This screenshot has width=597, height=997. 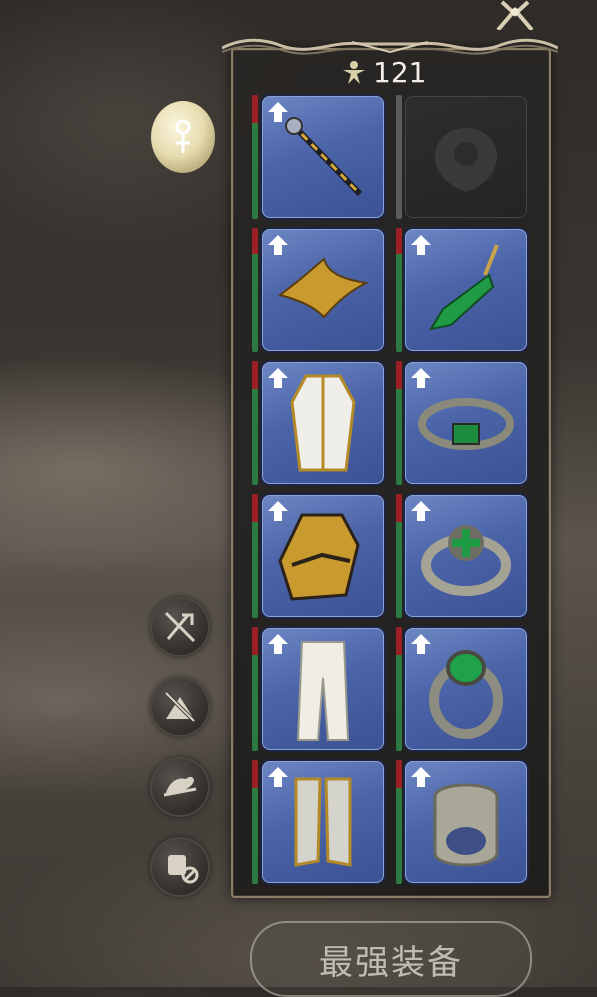 I want to click on hide-headgear-button, so click(x=180, y=707).